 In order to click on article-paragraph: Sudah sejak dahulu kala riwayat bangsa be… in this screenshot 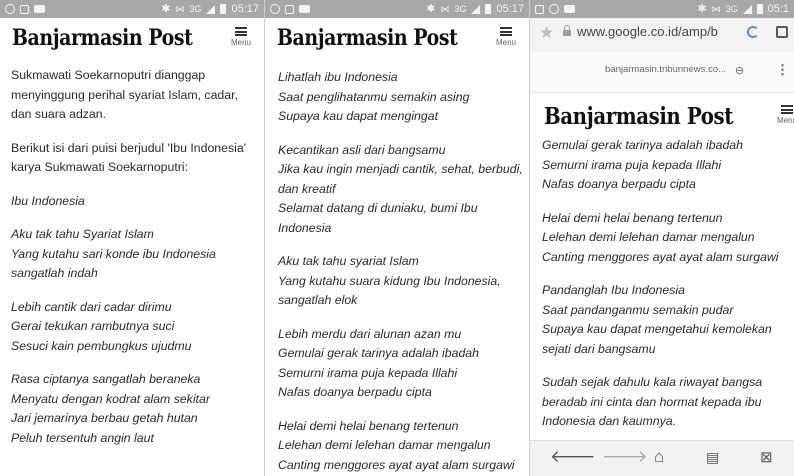, I will do `click(666, 402)`.